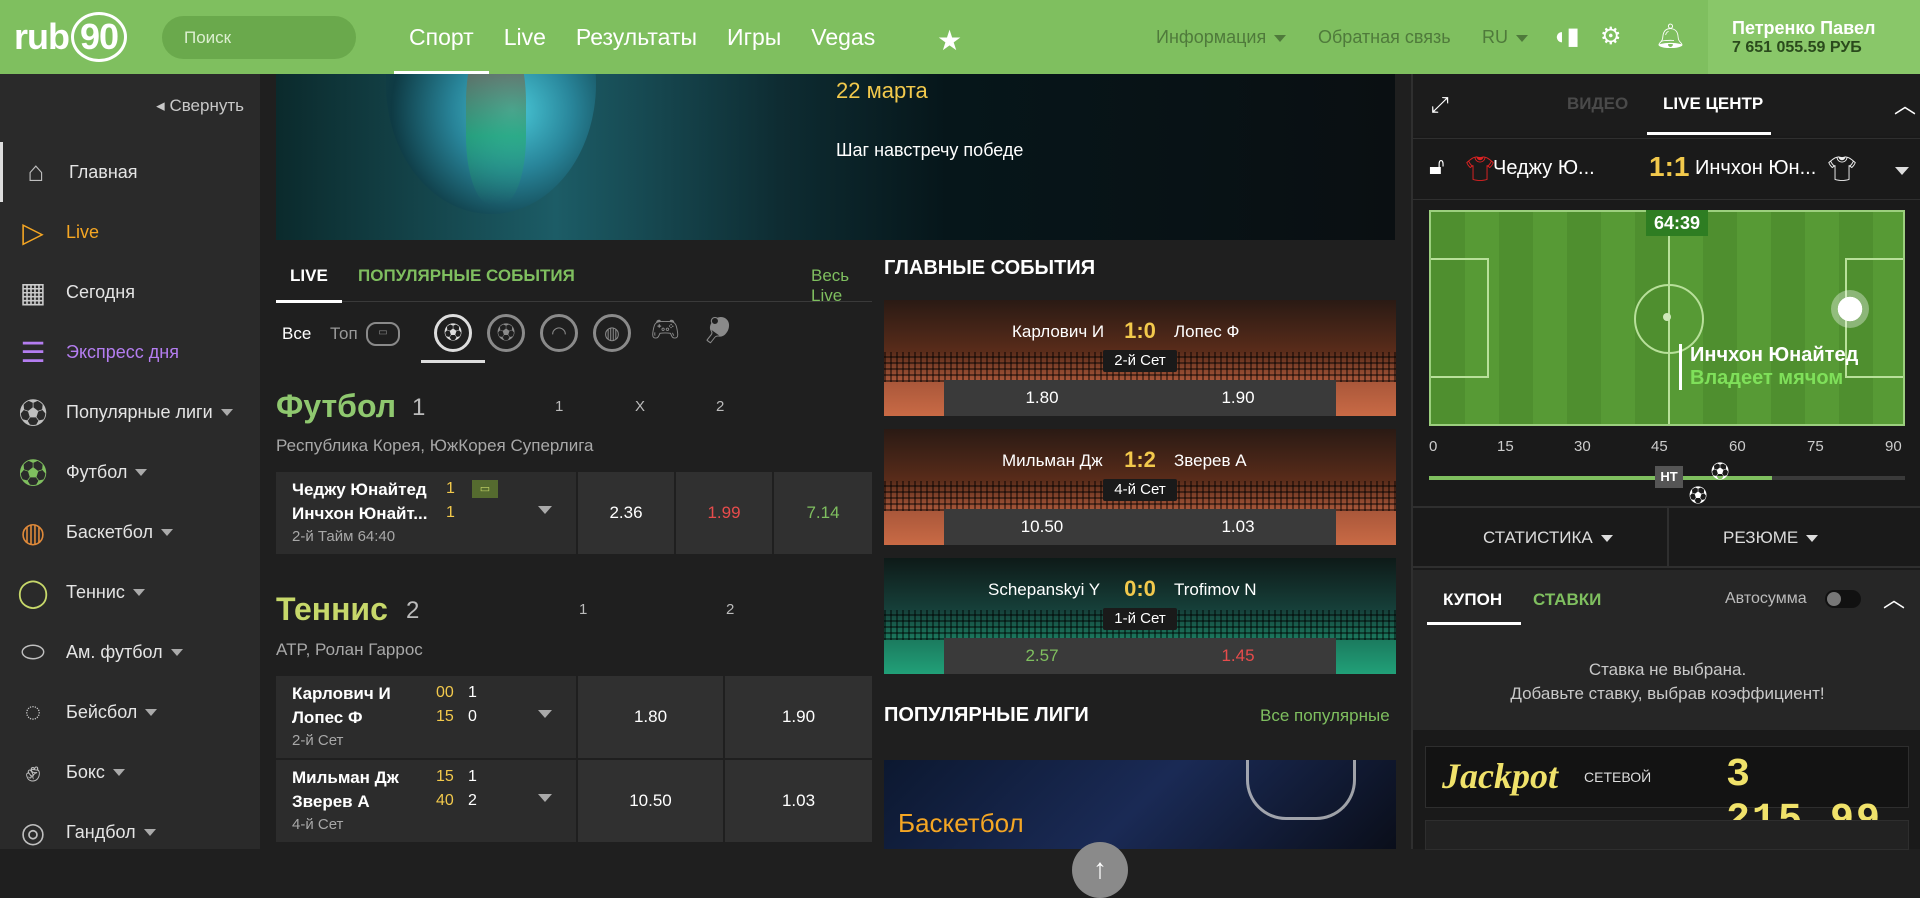 This screenshot has width=1920, height=898. I want to click on sidebar-item-baseball: ◌ Бейсбол, so click(130, 712).